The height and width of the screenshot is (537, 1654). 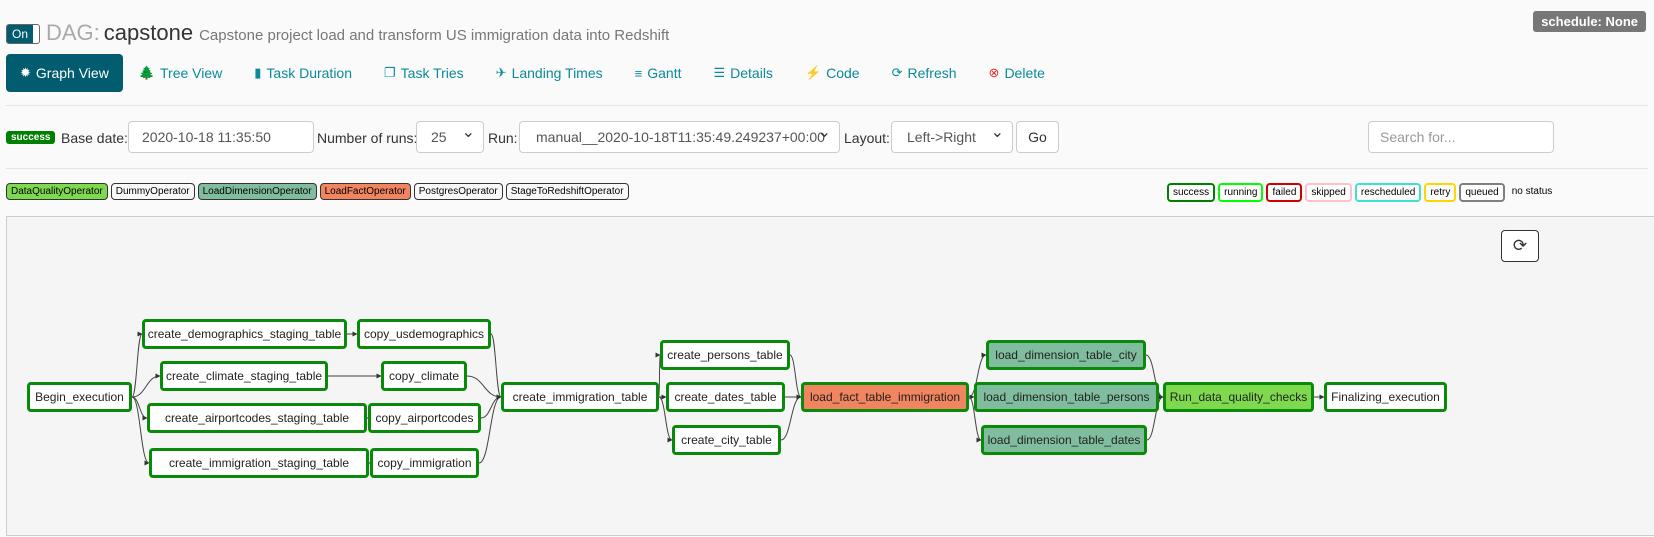 What do you see at coordinates (580, 397) in the screenshot?
I see `task-node-create-immigration-table: create_immigration_table` at bounding box center [580, 397].